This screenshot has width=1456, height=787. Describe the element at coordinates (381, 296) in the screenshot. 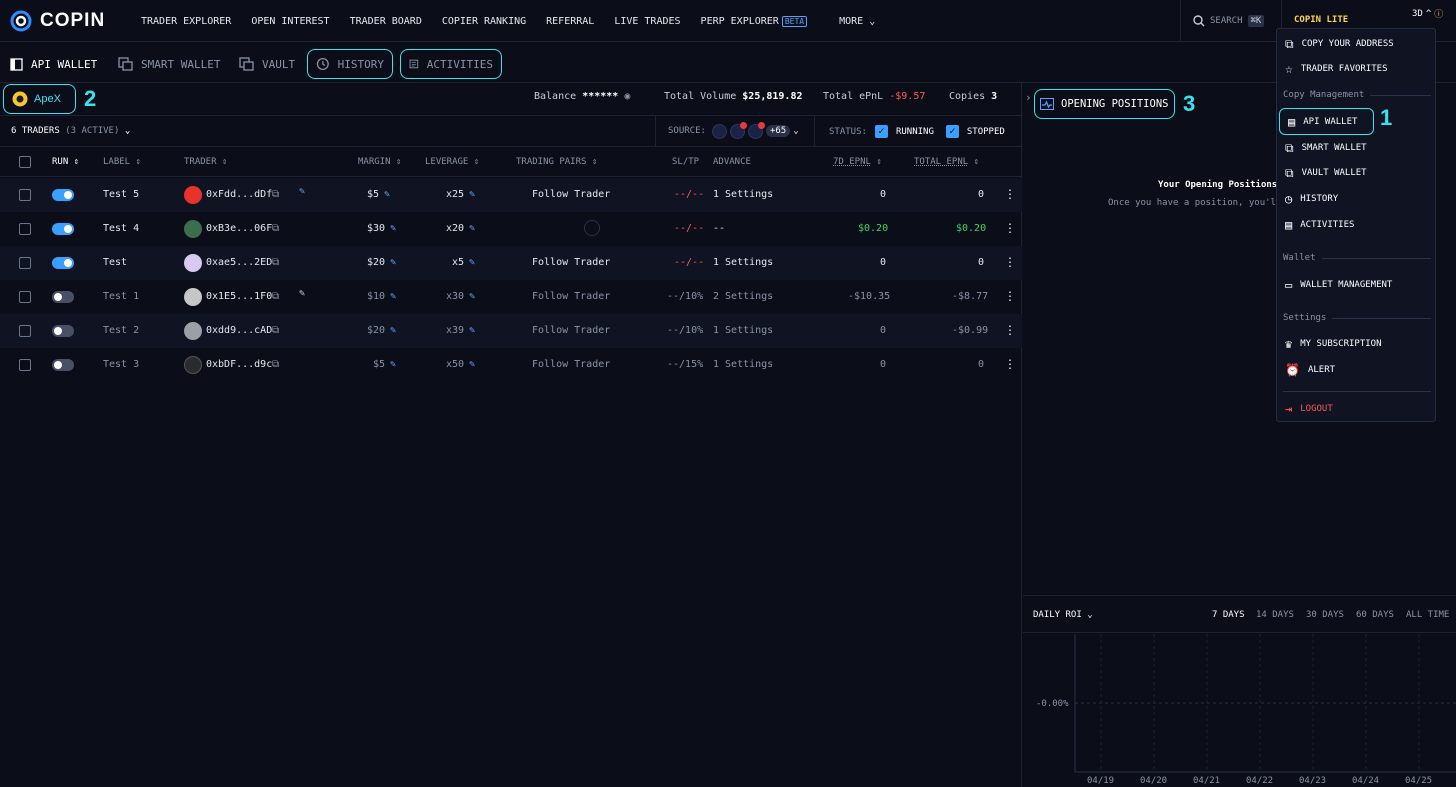

I see `row-margin: $10 ✎` at that location.